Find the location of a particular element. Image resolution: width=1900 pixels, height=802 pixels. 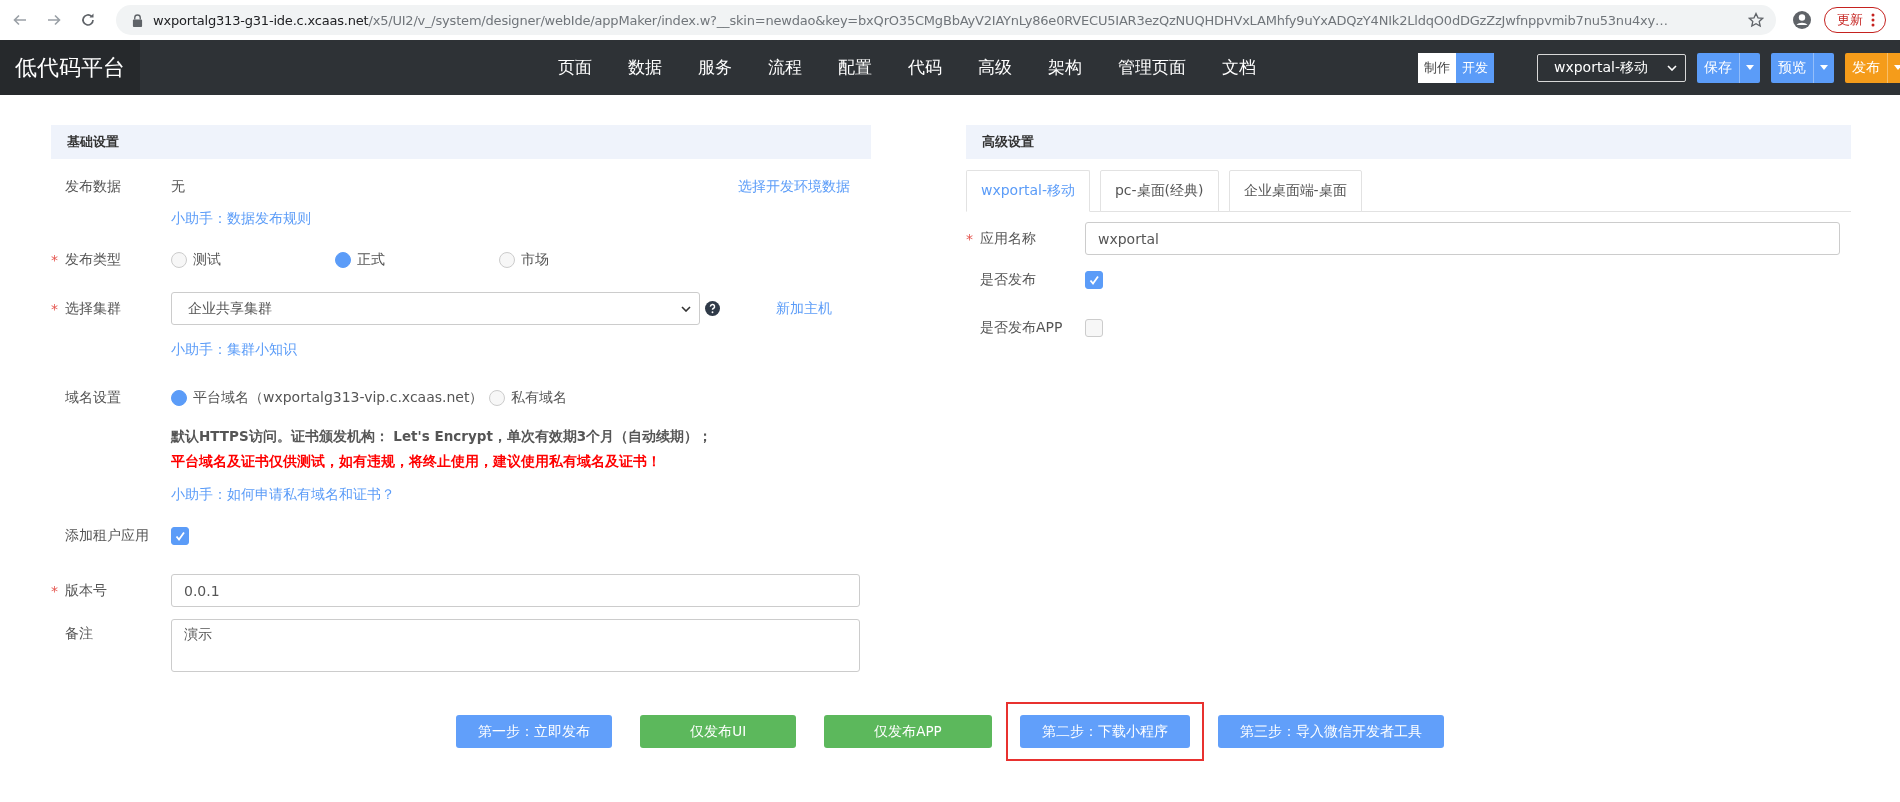

back-icon is located at coordinates (20, 20).